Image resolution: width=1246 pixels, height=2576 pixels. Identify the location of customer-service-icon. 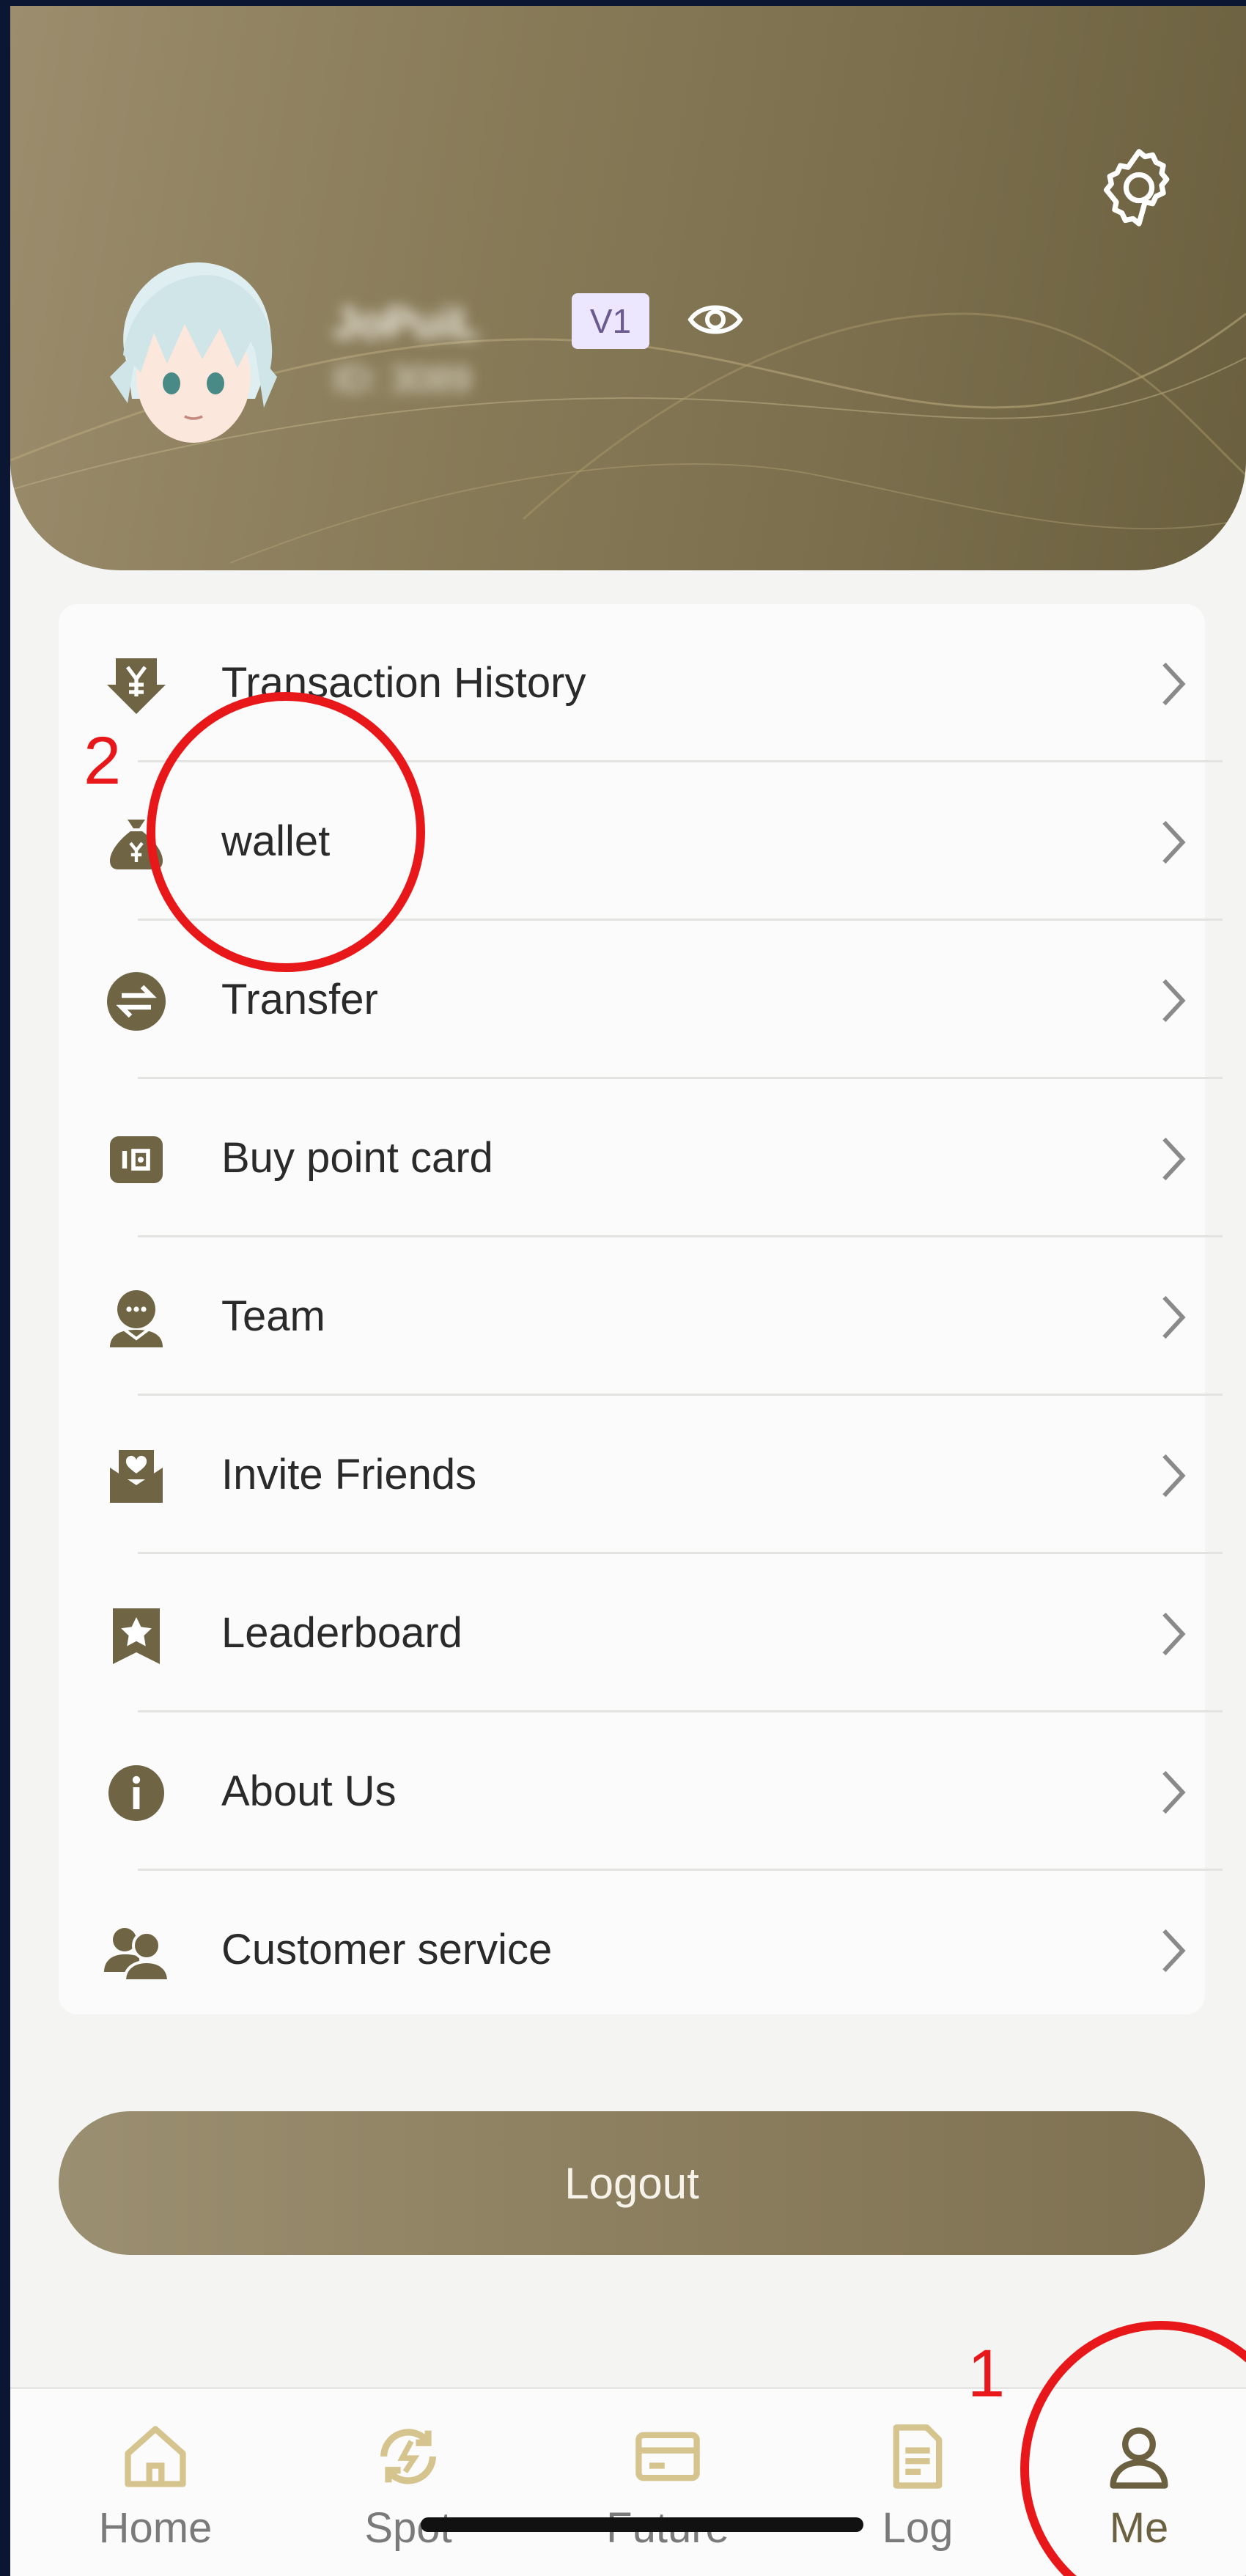
(137, 1955).